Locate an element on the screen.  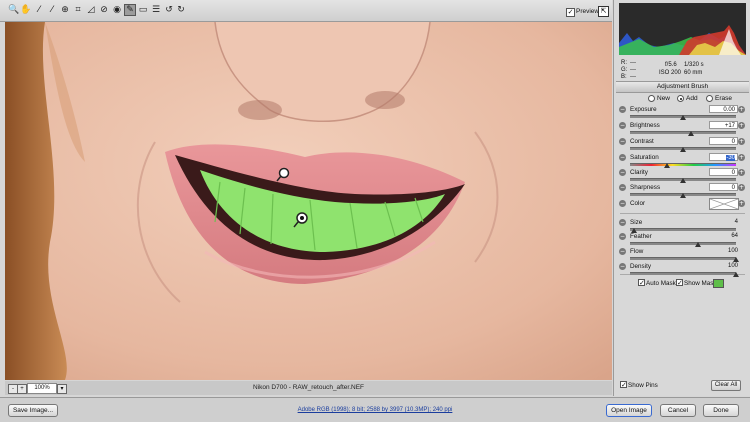
done-button: Done is located at coordinates (721, 410).